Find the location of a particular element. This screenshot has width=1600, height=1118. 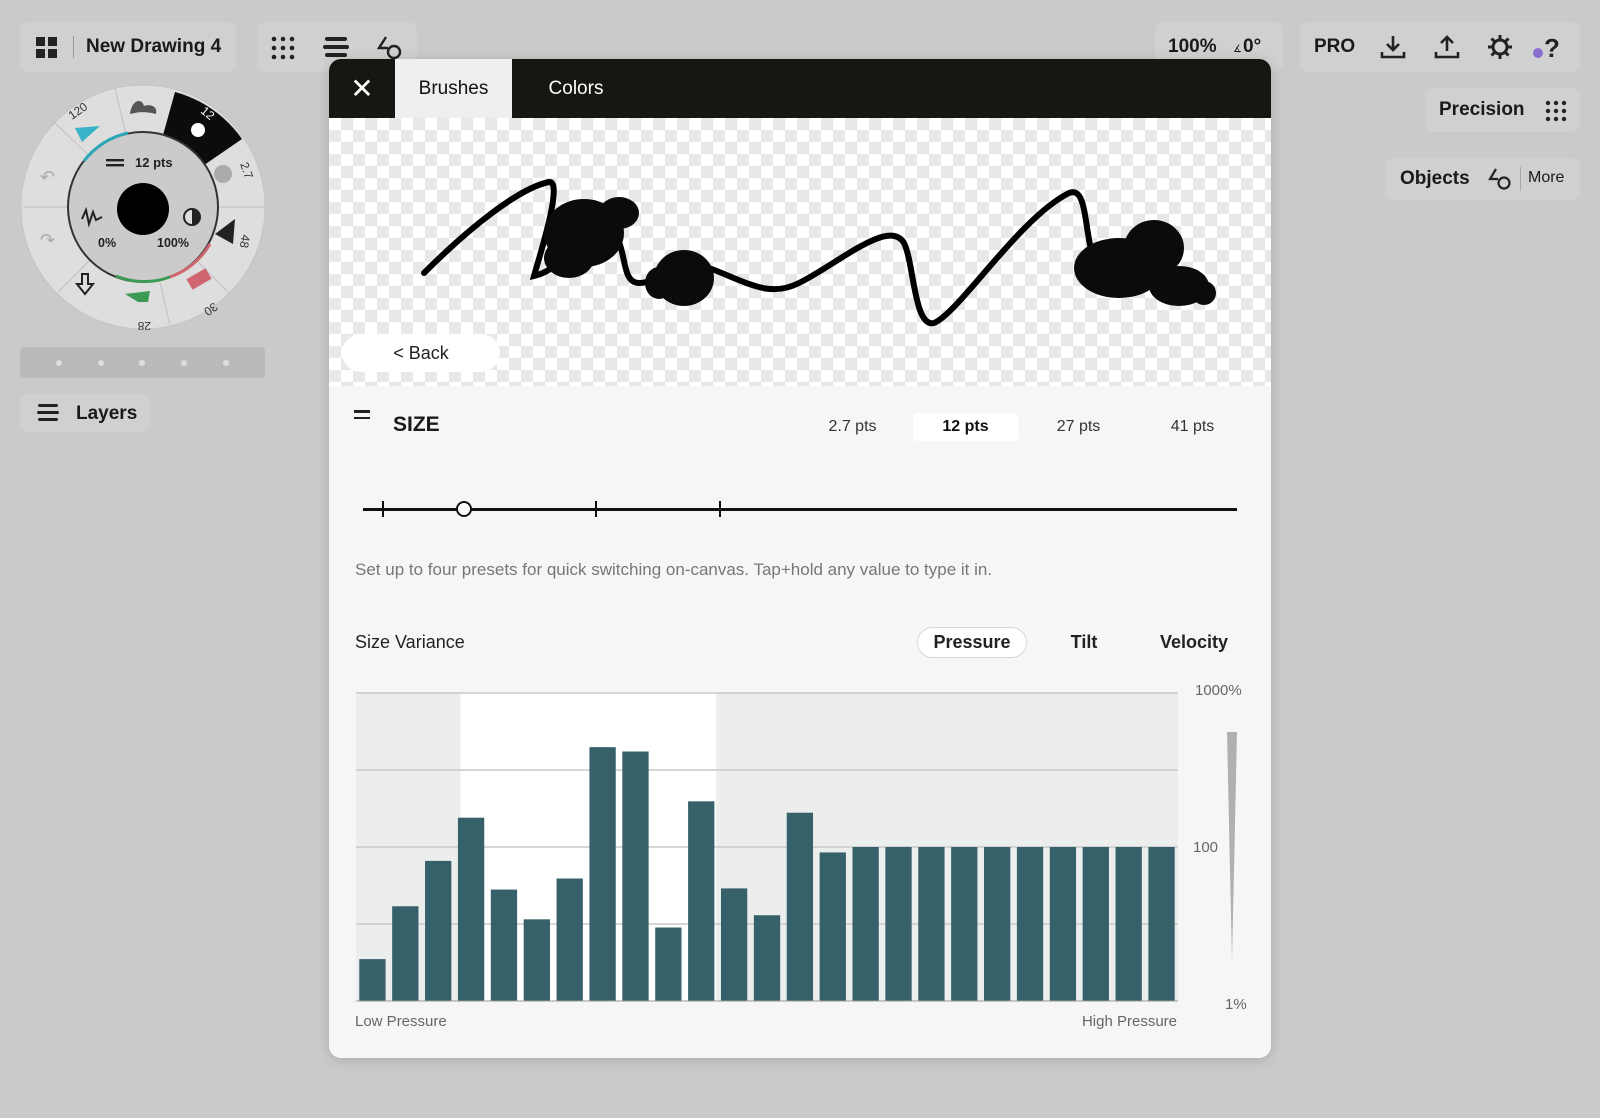

objects-button: Objects is located at coordinates (1435, 179).